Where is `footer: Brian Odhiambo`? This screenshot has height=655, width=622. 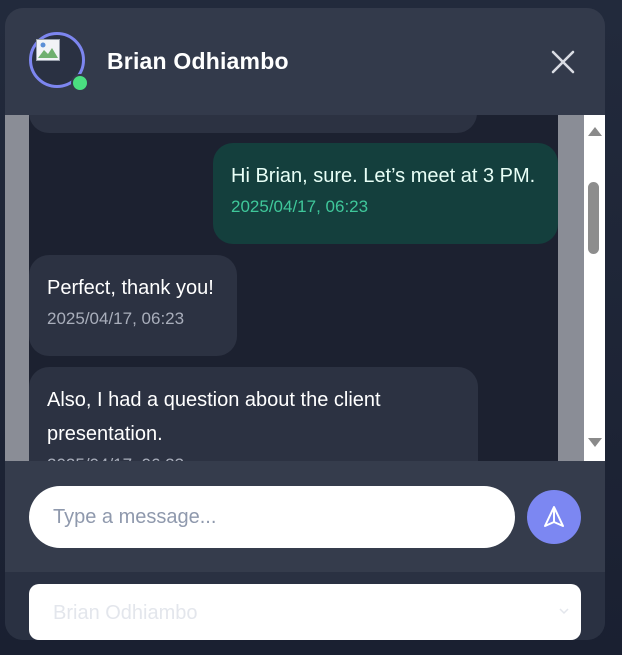
footer: Brian Odhiambo is located at coordinates (305, 606).